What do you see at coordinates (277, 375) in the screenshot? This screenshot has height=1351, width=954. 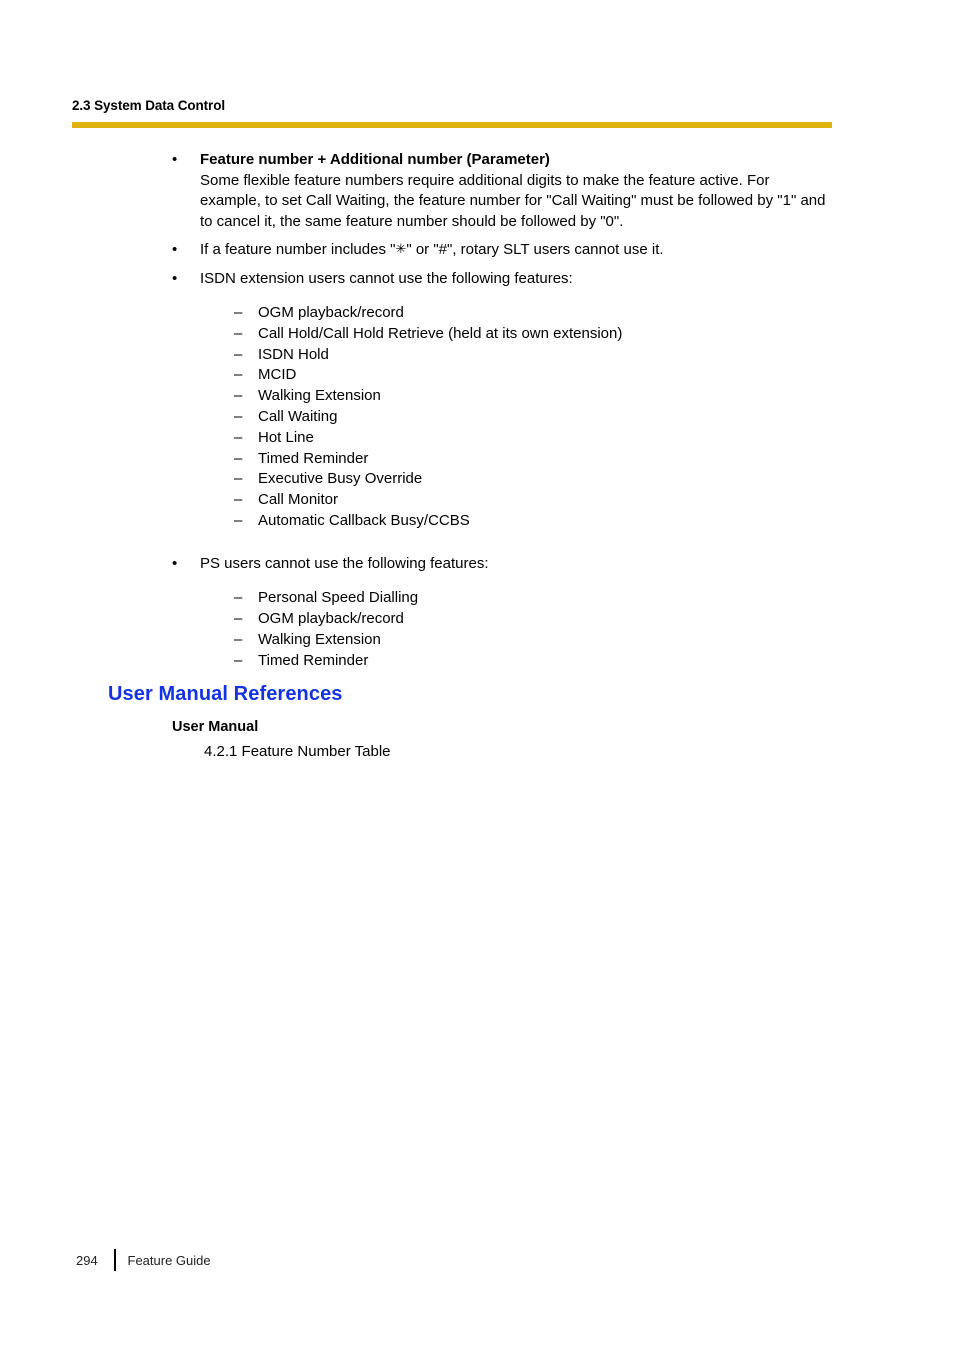 I see `list-item-label: MCID` at bounding box center [277, 375].